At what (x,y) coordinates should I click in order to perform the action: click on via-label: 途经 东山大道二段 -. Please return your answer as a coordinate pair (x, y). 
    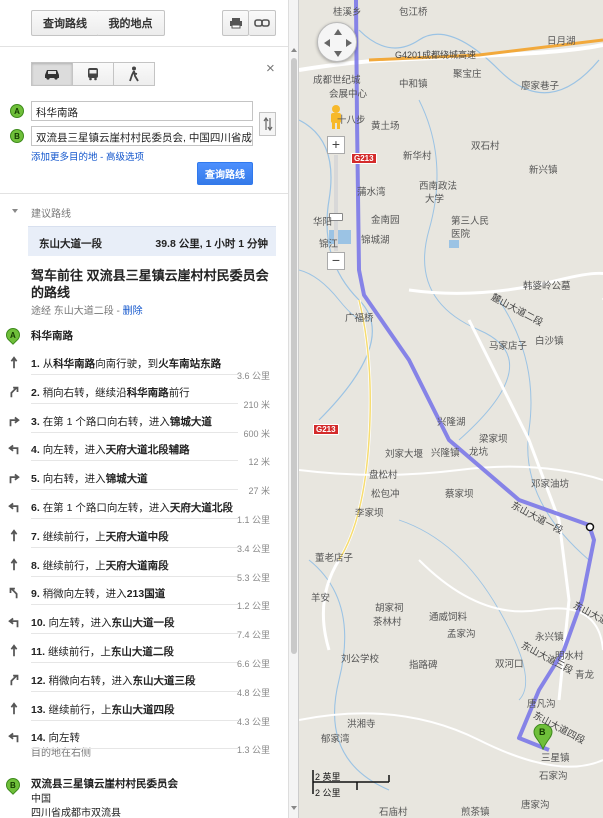
    Looking at the image, I should click on (77, 311).